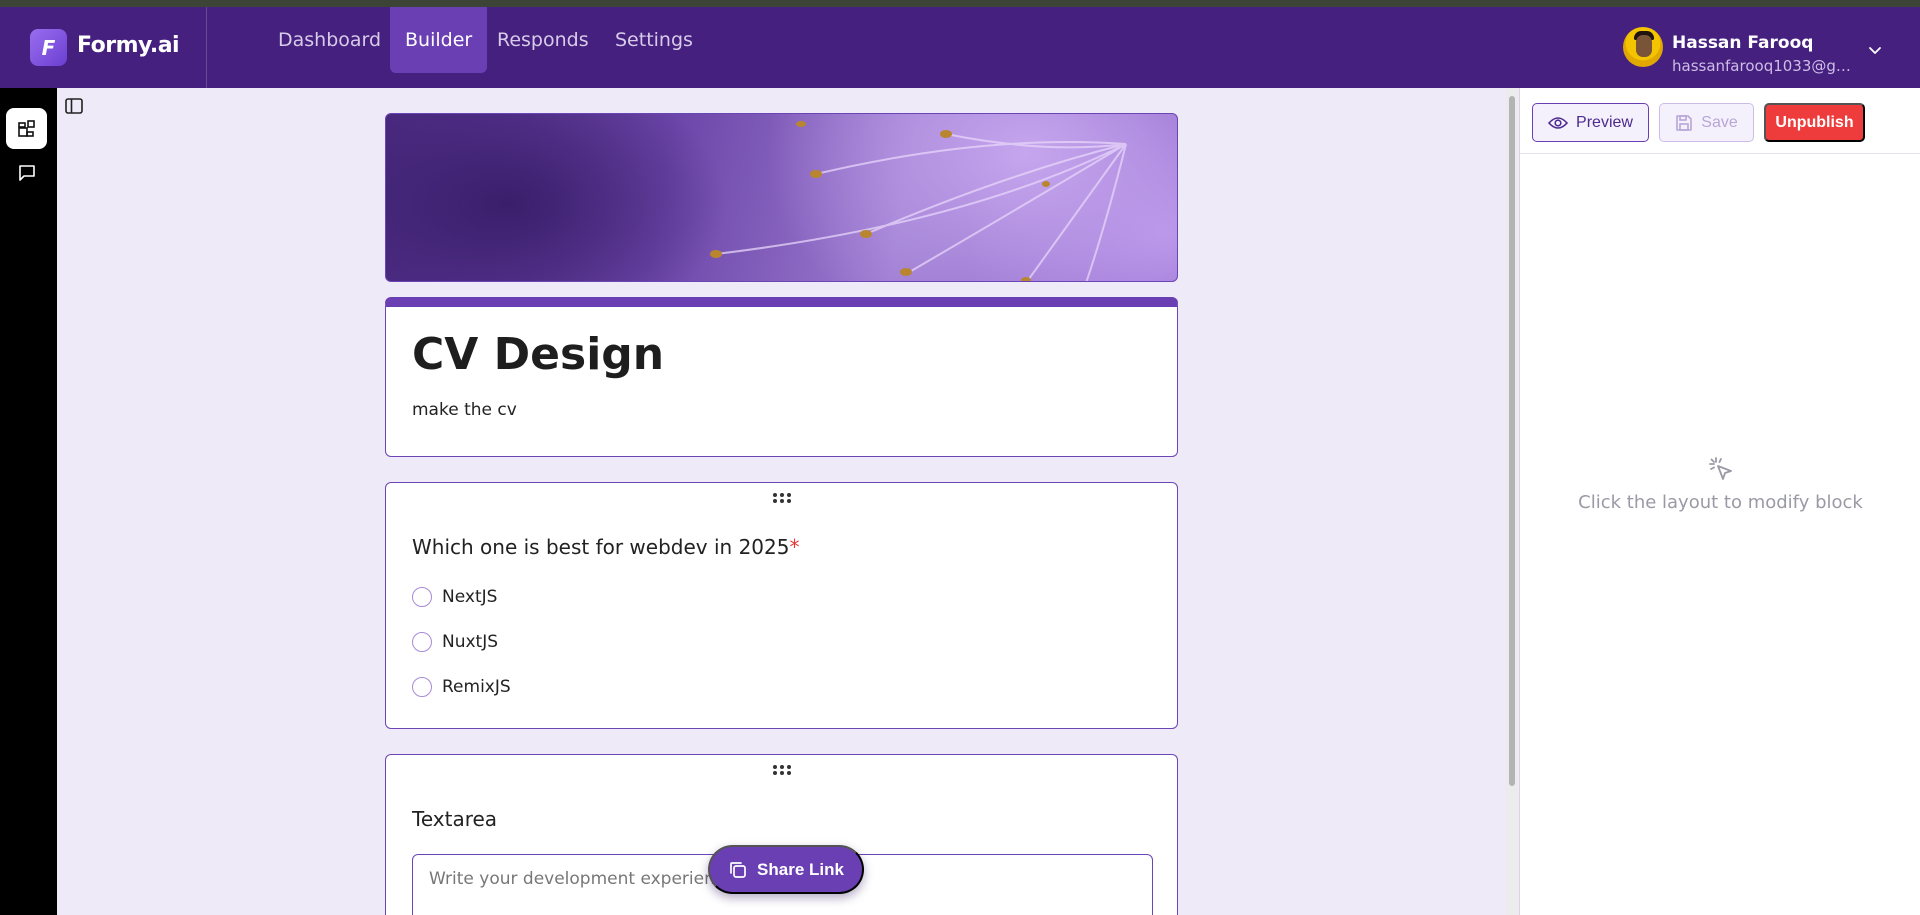 This screenshot has height=915, width=1920. I want to click on share-link-label: Share Link, so click(800, 869).